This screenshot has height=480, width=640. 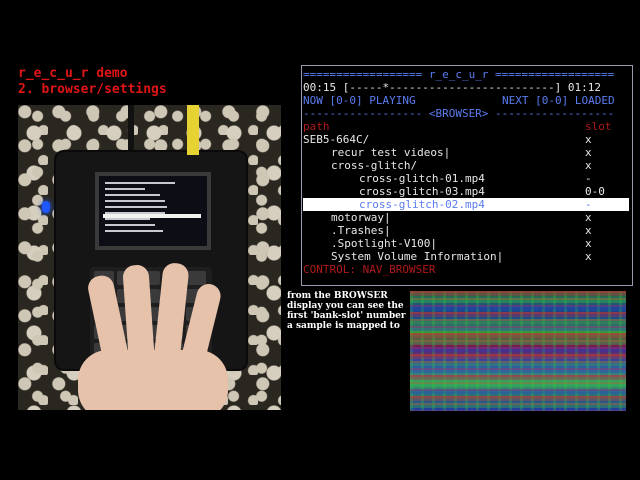 What do you see at coordinates (73, 73) in the screenshot?
I see `demo-title-line1: r_e_c_u_r demo` at bounding box center [73, 73].